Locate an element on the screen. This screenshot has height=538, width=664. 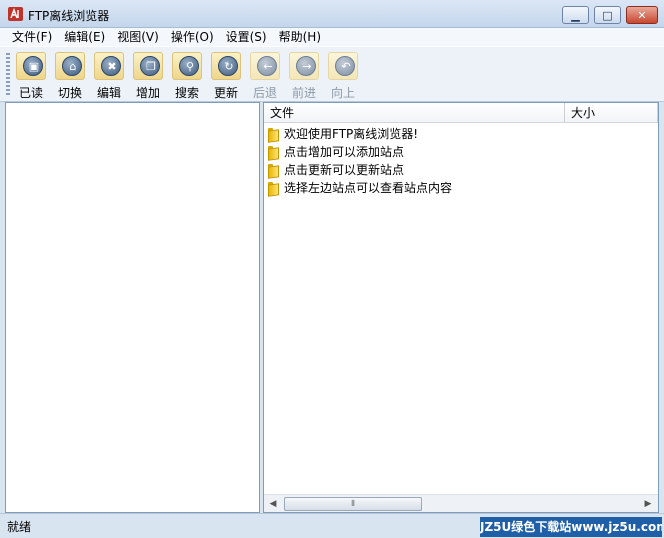
add-button: ❐ 增加 is located at coordinates (148, 75).